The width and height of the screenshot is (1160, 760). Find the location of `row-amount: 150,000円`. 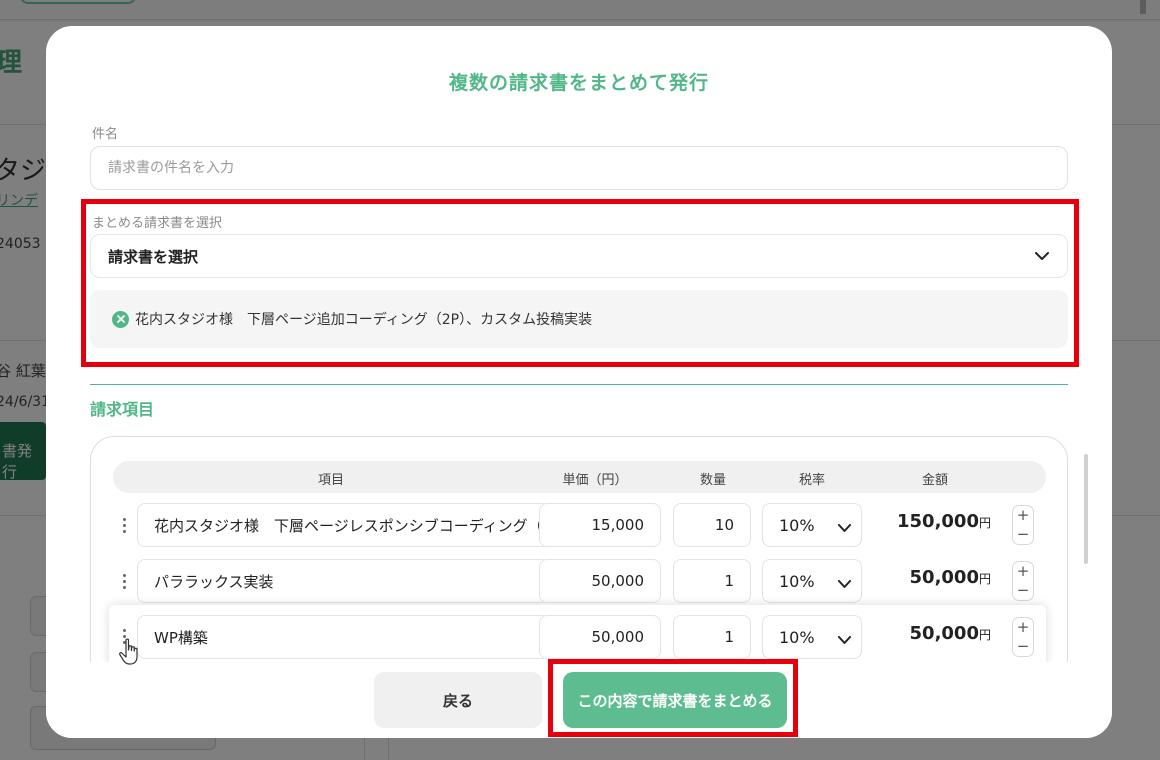

row-amount: 150,000円 is located at coordinates (944, 521).